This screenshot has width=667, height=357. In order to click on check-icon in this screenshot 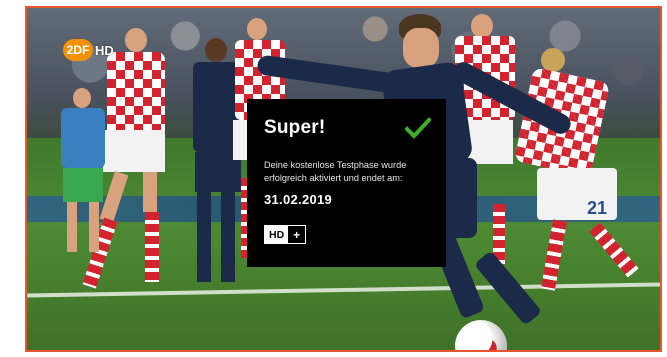, I will do `click(418, 128)`.